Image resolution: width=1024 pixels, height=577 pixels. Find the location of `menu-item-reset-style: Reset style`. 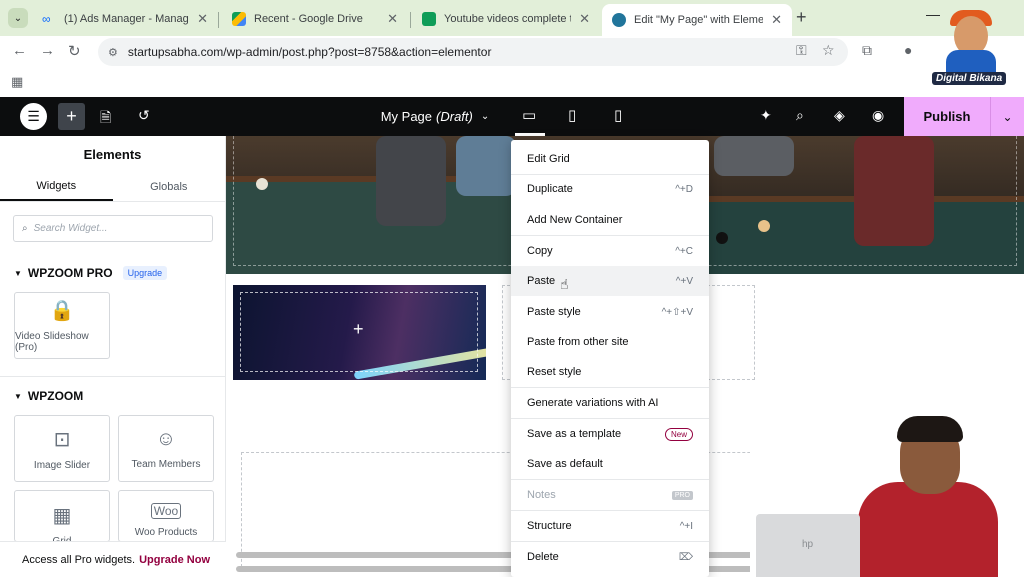

menu-item-reset-style: Reset style is located at coordinates (610, 372).